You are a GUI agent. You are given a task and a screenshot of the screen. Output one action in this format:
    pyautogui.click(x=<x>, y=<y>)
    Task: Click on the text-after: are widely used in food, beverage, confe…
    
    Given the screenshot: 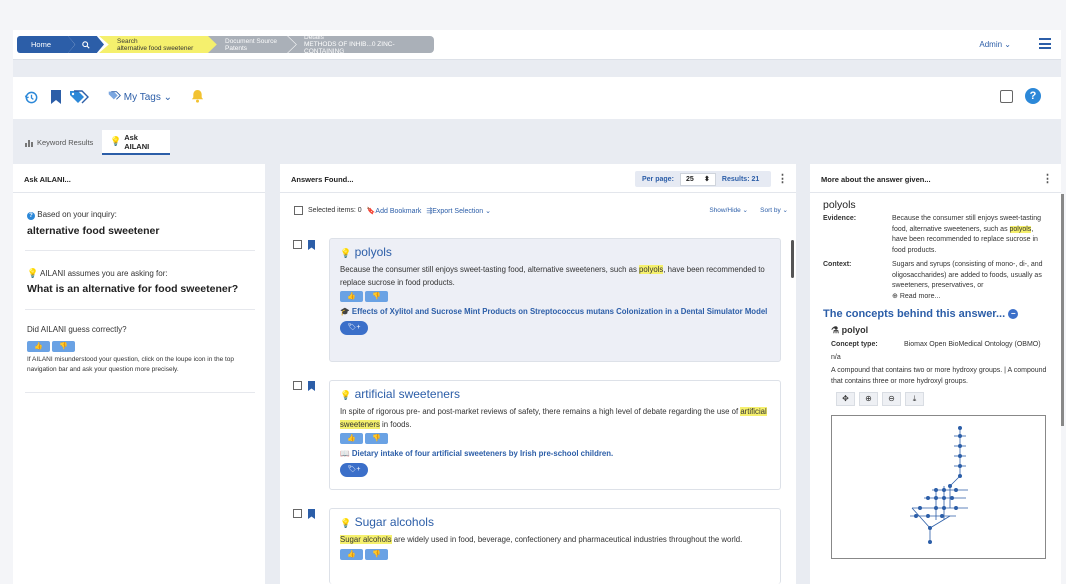 What is the action you would take?
    pyautogui.click(x=567, y=539)
    